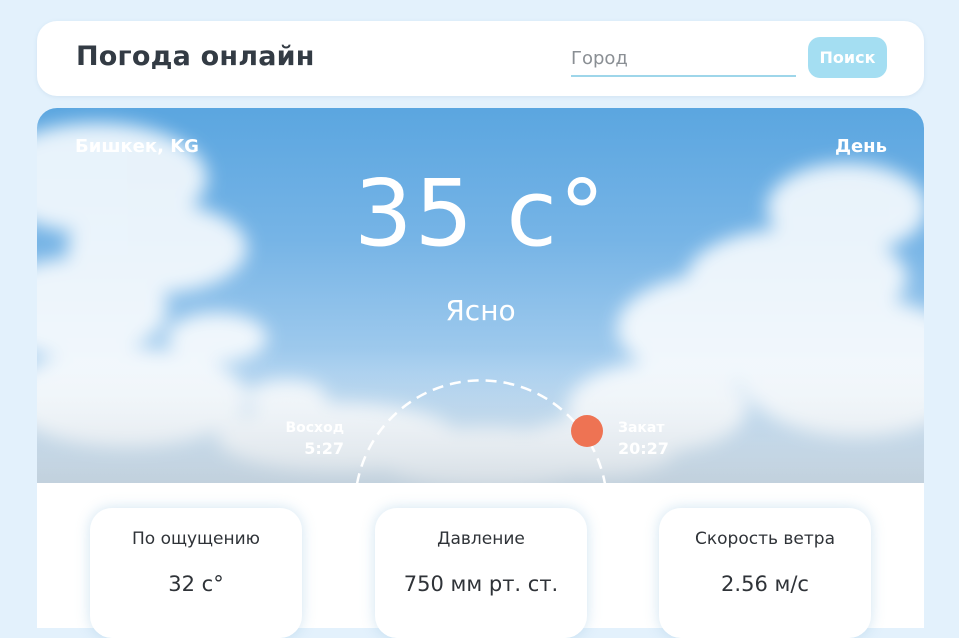  What do you see at coordinates (641, 428) in the screenshot?
I see `sunset-label: Закат` at bounding box center [641, 428].